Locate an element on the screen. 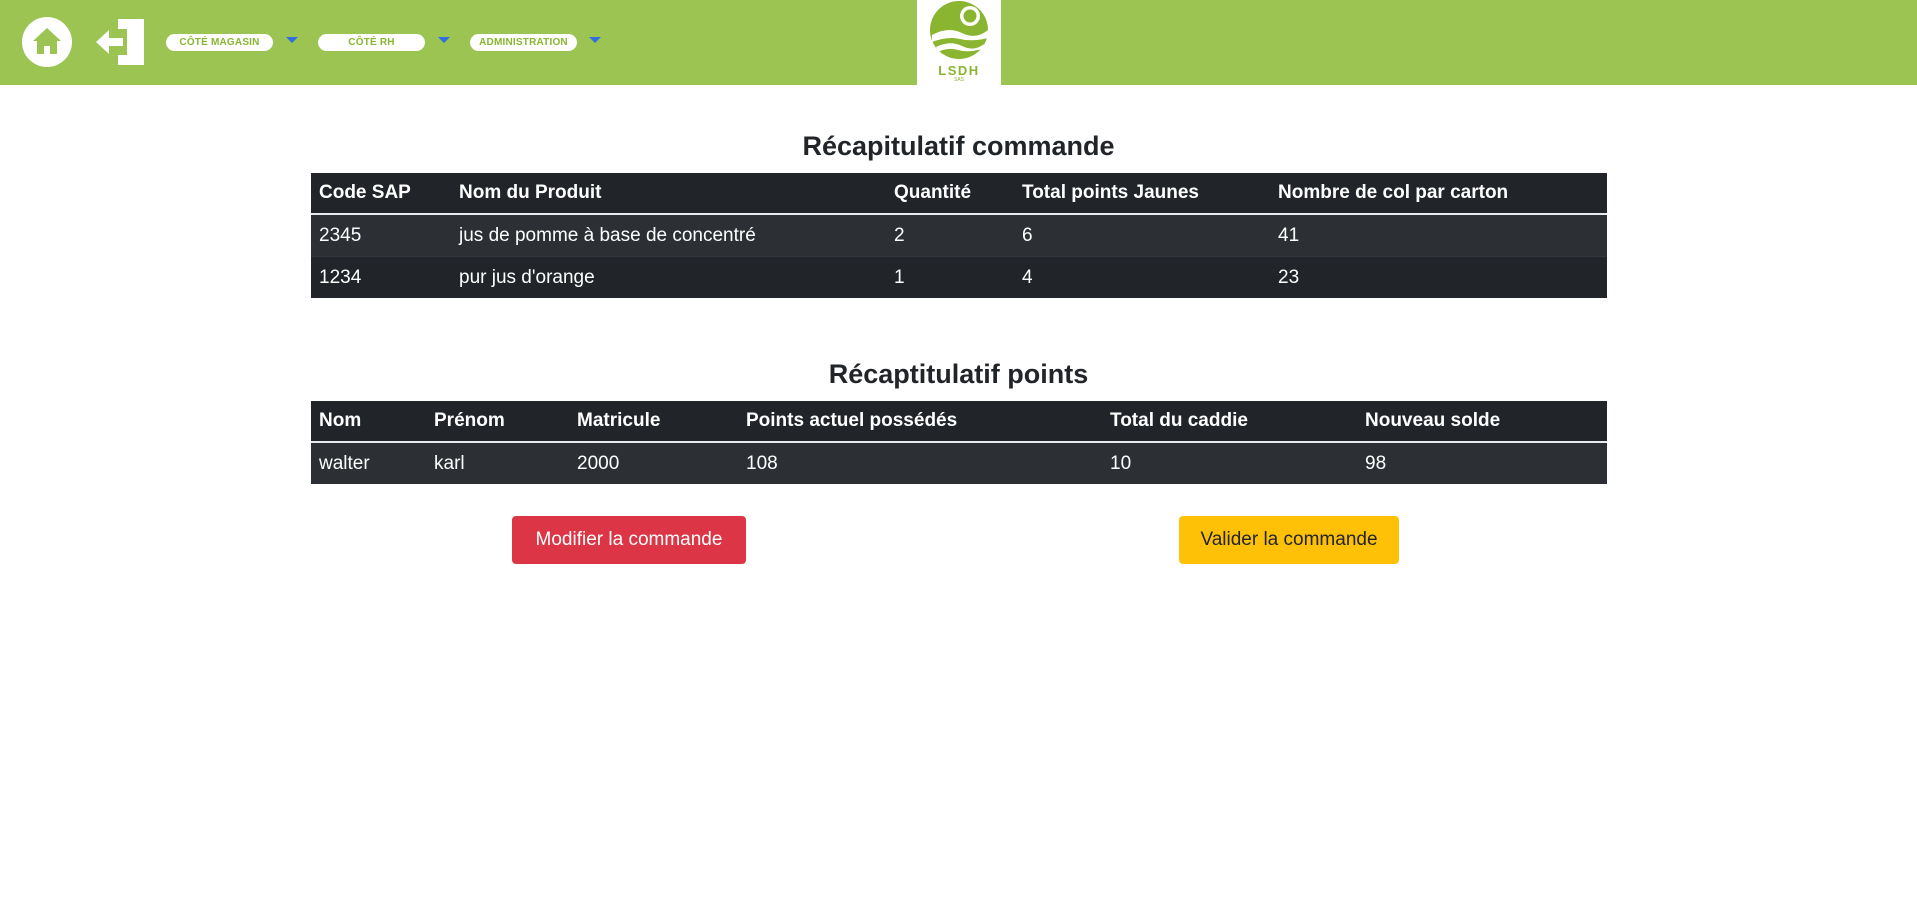  column-header-per-carton: Nombre de col par carton is located at coordinates (1438, 194).